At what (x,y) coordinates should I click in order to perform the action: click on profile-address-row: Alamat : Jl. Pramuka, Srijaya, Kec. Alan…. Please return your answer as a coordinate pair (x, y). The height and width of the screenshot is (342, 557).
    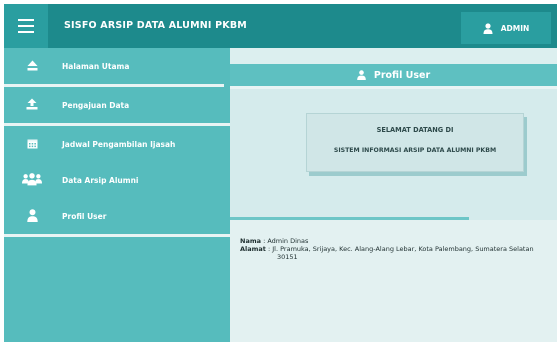
    Looking at the image, I should click on (387, 249).